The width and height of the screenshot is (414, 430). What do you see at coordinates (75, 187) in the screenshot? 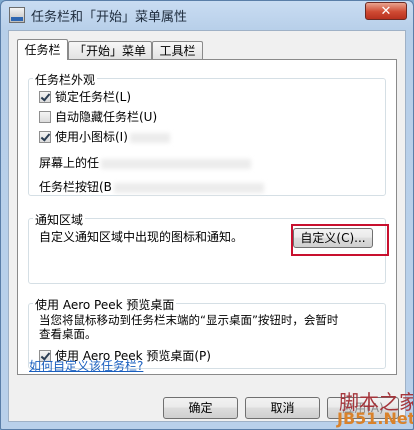
I see `taskbar-buttons-label: 任务栏按钮(B` at bounding box center [75, 187].